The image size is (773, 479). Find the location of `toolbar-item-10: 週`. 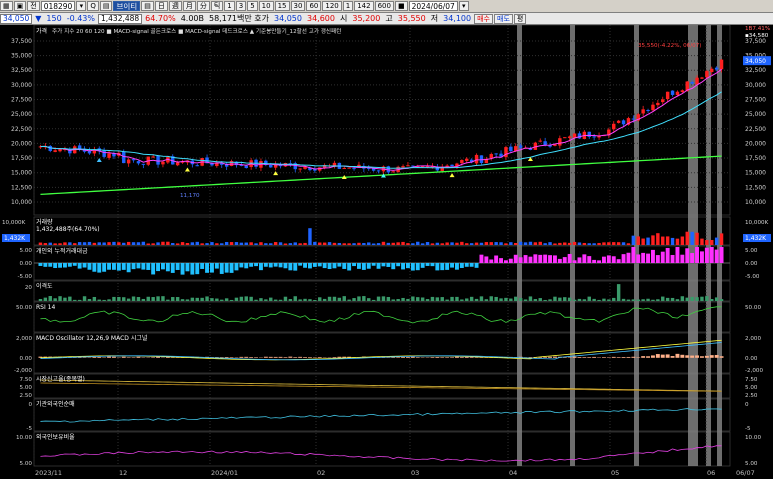

toolbar-item-10: 週 is located at coordinates (175, 6).